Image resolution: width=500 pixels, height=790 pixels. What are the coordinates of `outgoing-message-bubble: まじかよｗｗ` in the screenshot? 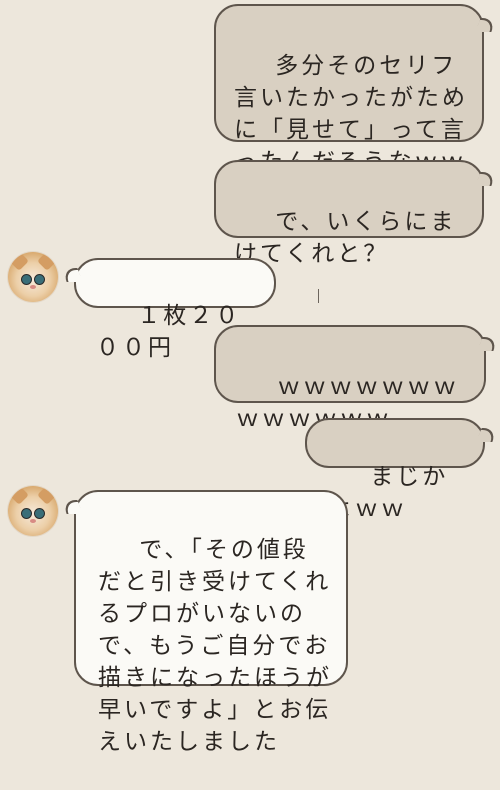 It's located at (395, 470).